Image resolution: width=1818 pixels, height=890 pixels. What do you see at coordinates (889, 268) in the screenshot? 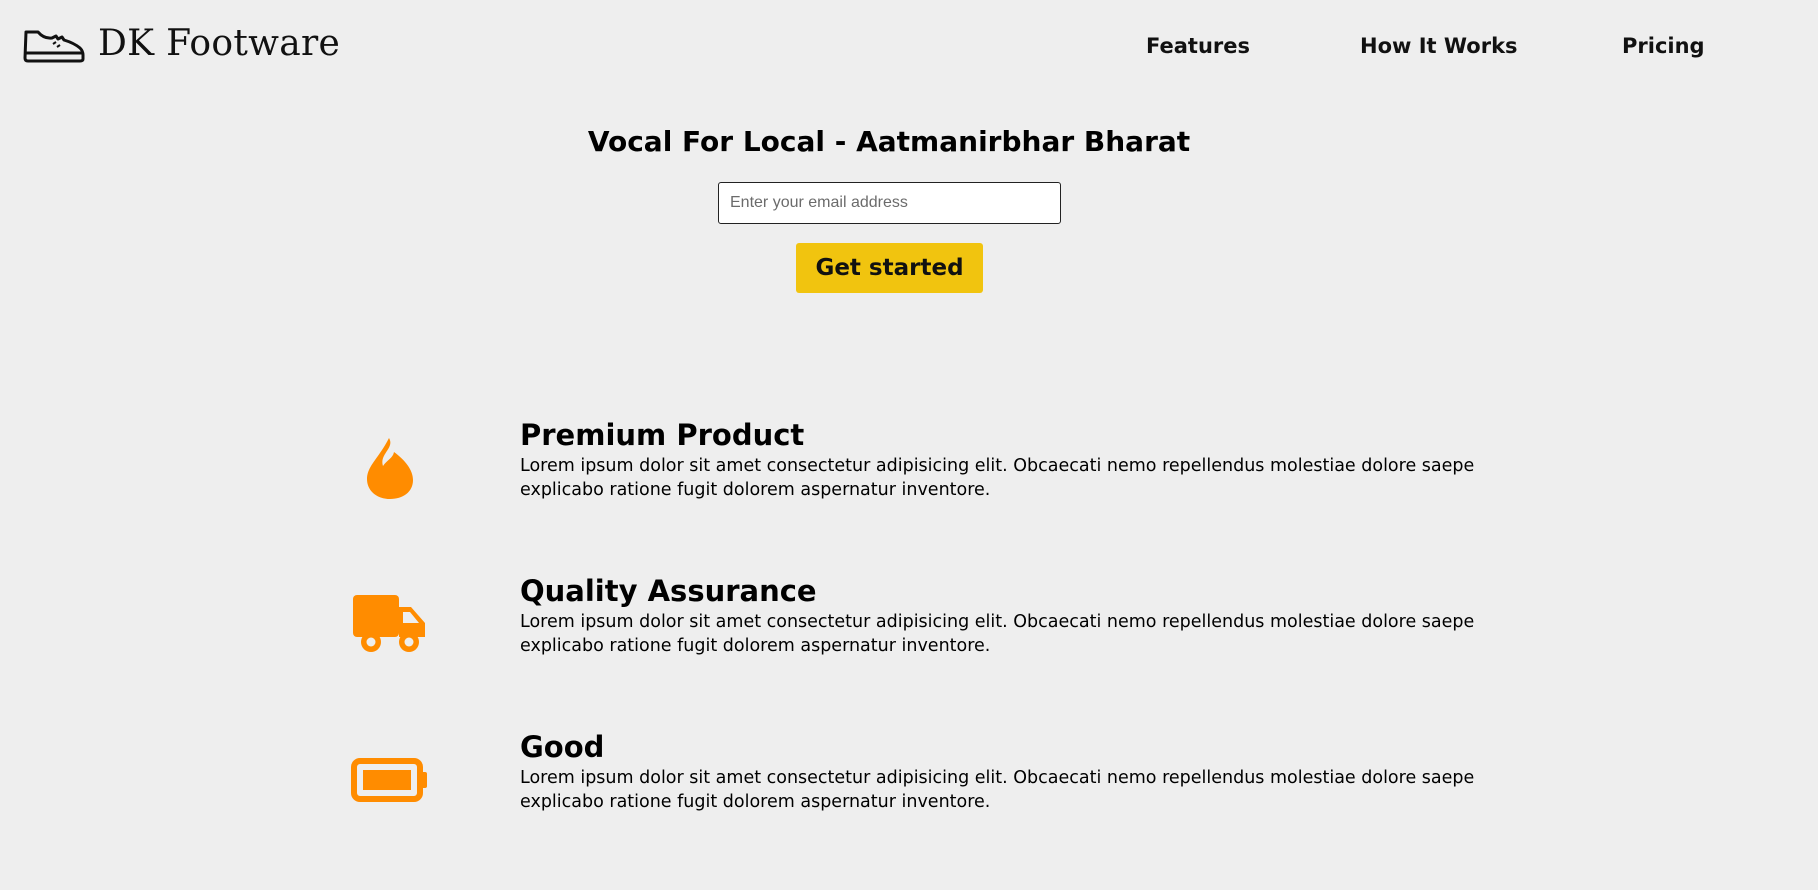
I see `get-started-button: Get started` at bounding box center [889, 268].